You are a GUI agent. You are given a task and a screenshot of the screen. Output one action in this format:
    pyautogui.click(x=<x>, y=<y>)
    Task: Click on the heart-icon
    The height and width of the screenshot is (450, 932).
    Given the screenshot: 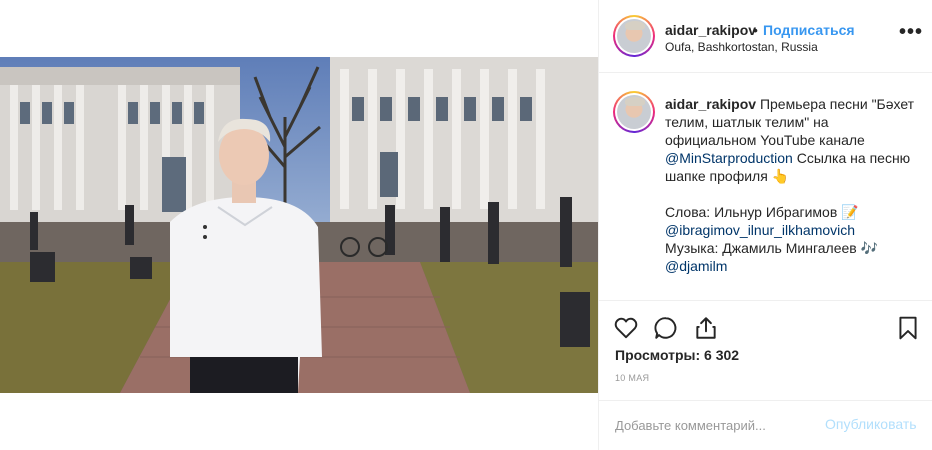 What is the action you would take?
    pyautogui.click(x=626, y=328)
    